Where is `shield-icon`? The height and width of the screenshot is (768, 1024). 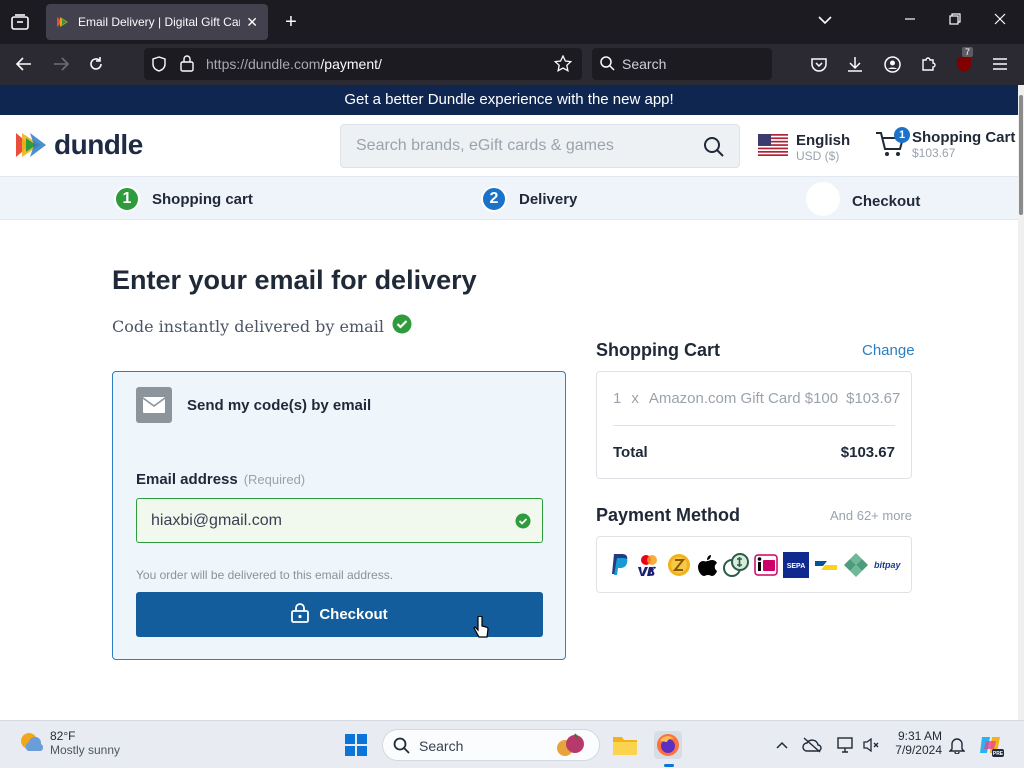 shield-icon is located at coordinates (159, 66).